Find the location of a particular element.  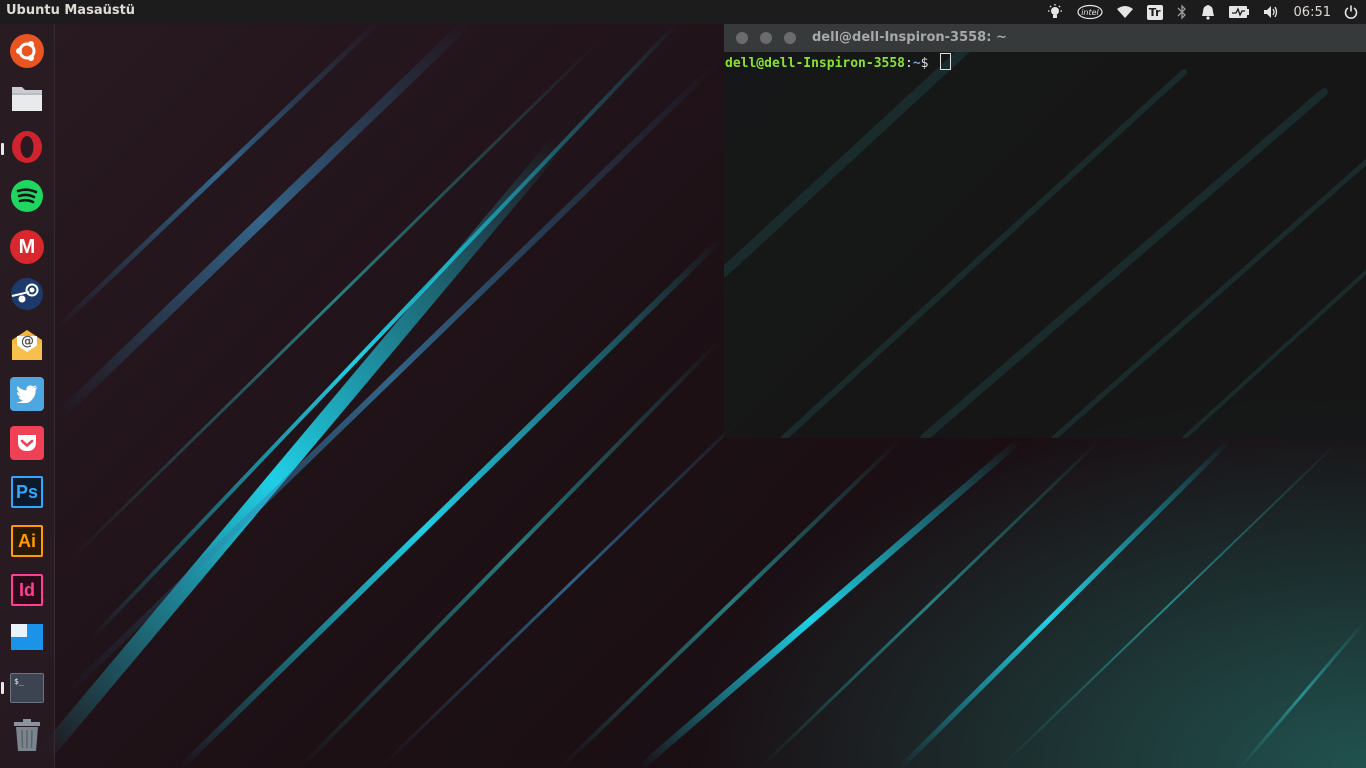

intel-text: intel is located at coordinates (1090, 12).